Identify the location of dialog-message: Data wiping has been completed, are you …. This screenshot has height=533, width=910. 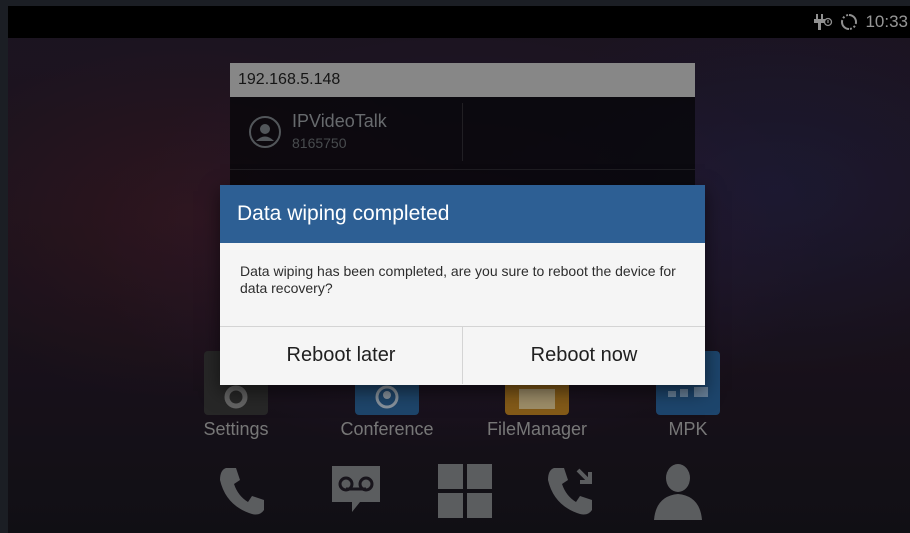
(462, 285).